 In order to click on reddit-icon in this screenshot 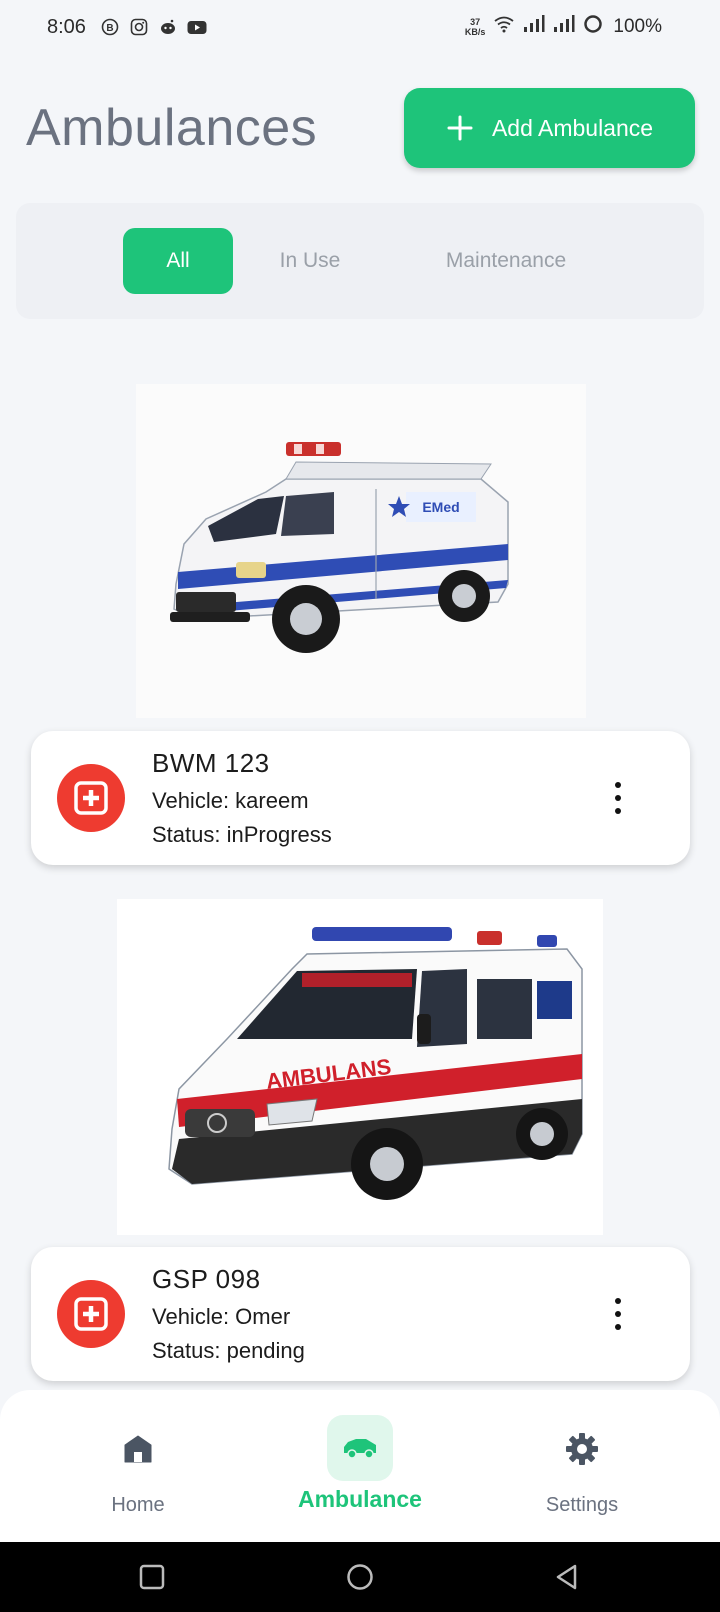, I will do `click(168, 27)`.